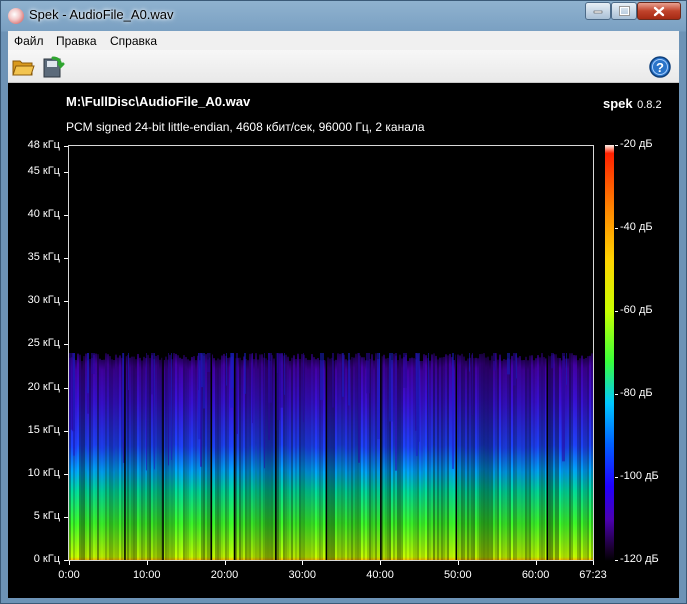 The width and height of the screenshot is (687, 604). What do you see at coordinates (46, 559) in the screenshot?
I see `frequency-tick-label: 0 кГц` at bounding box center [46, 559].